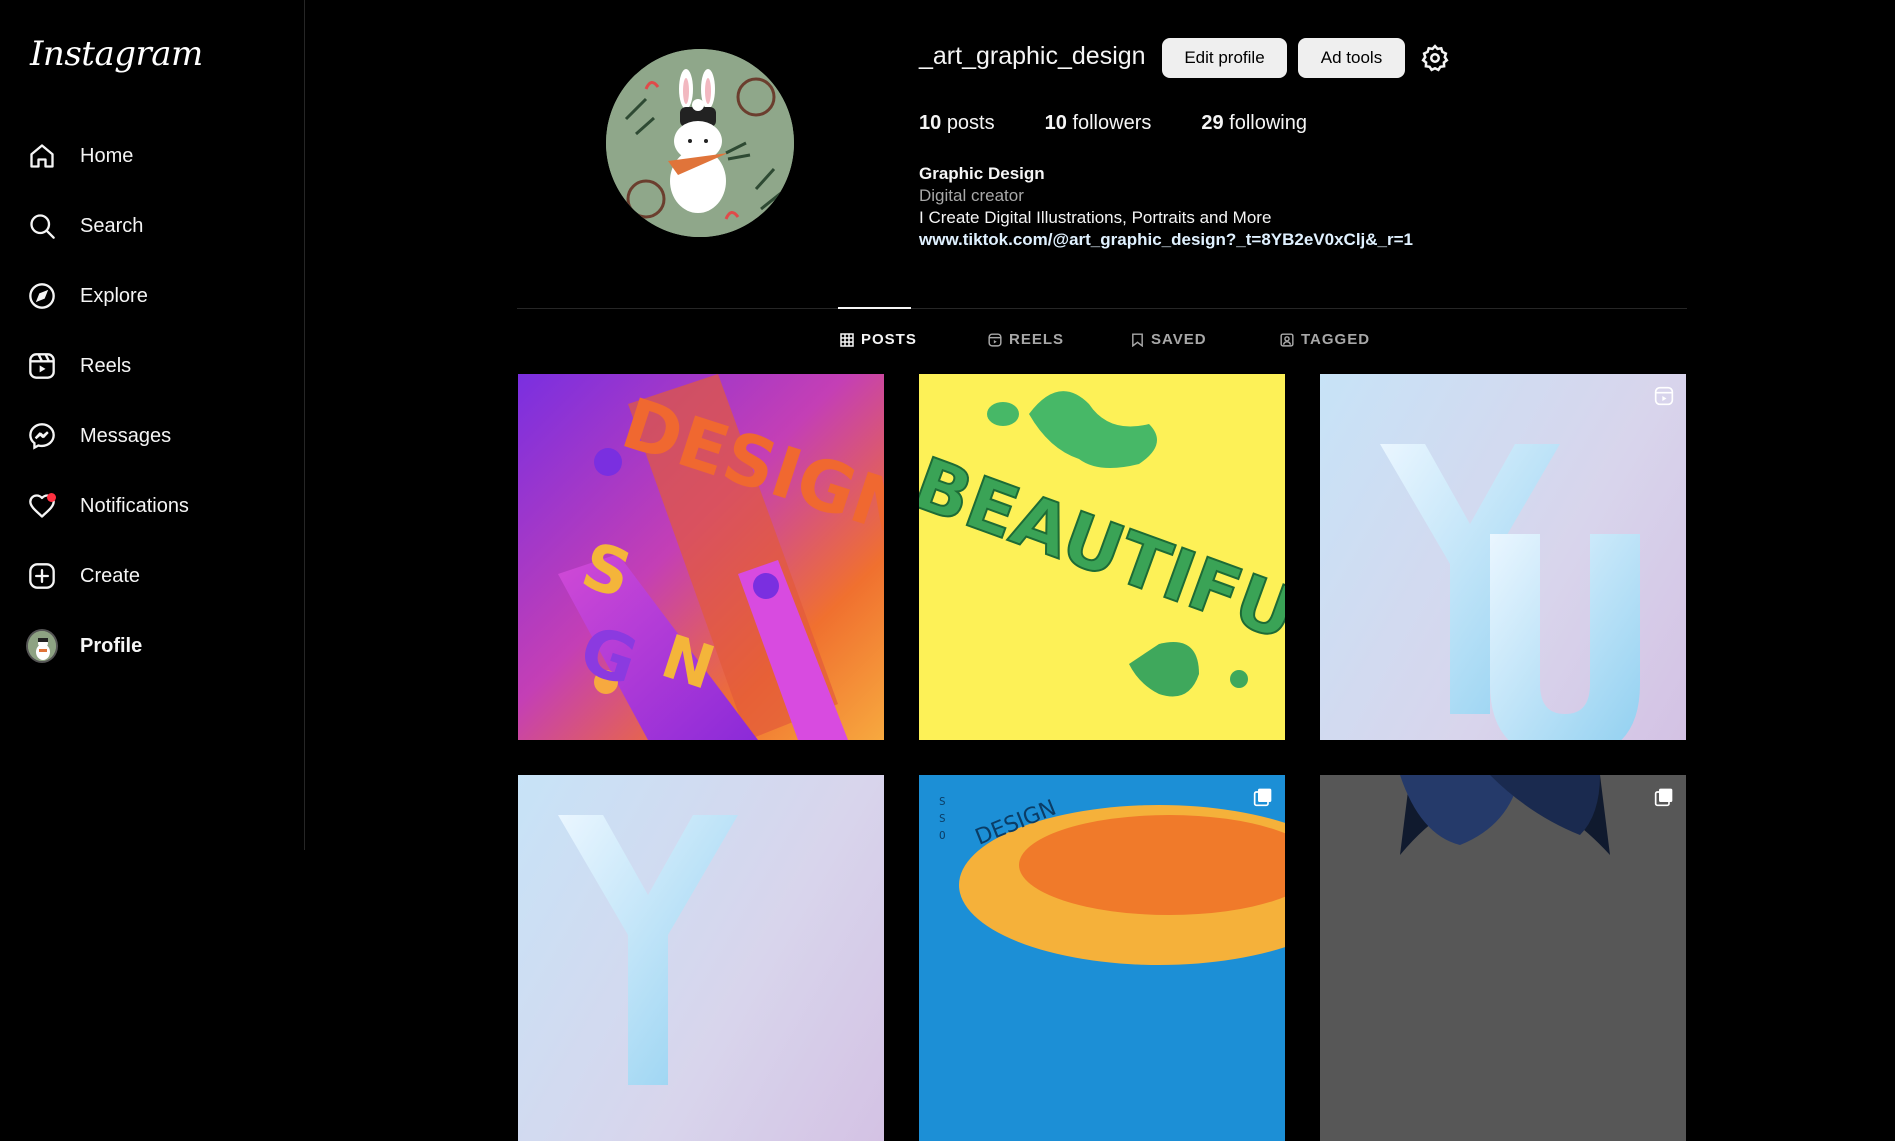  I want to click on post-art-text: BEAUTIFU, so click(1102, 549).